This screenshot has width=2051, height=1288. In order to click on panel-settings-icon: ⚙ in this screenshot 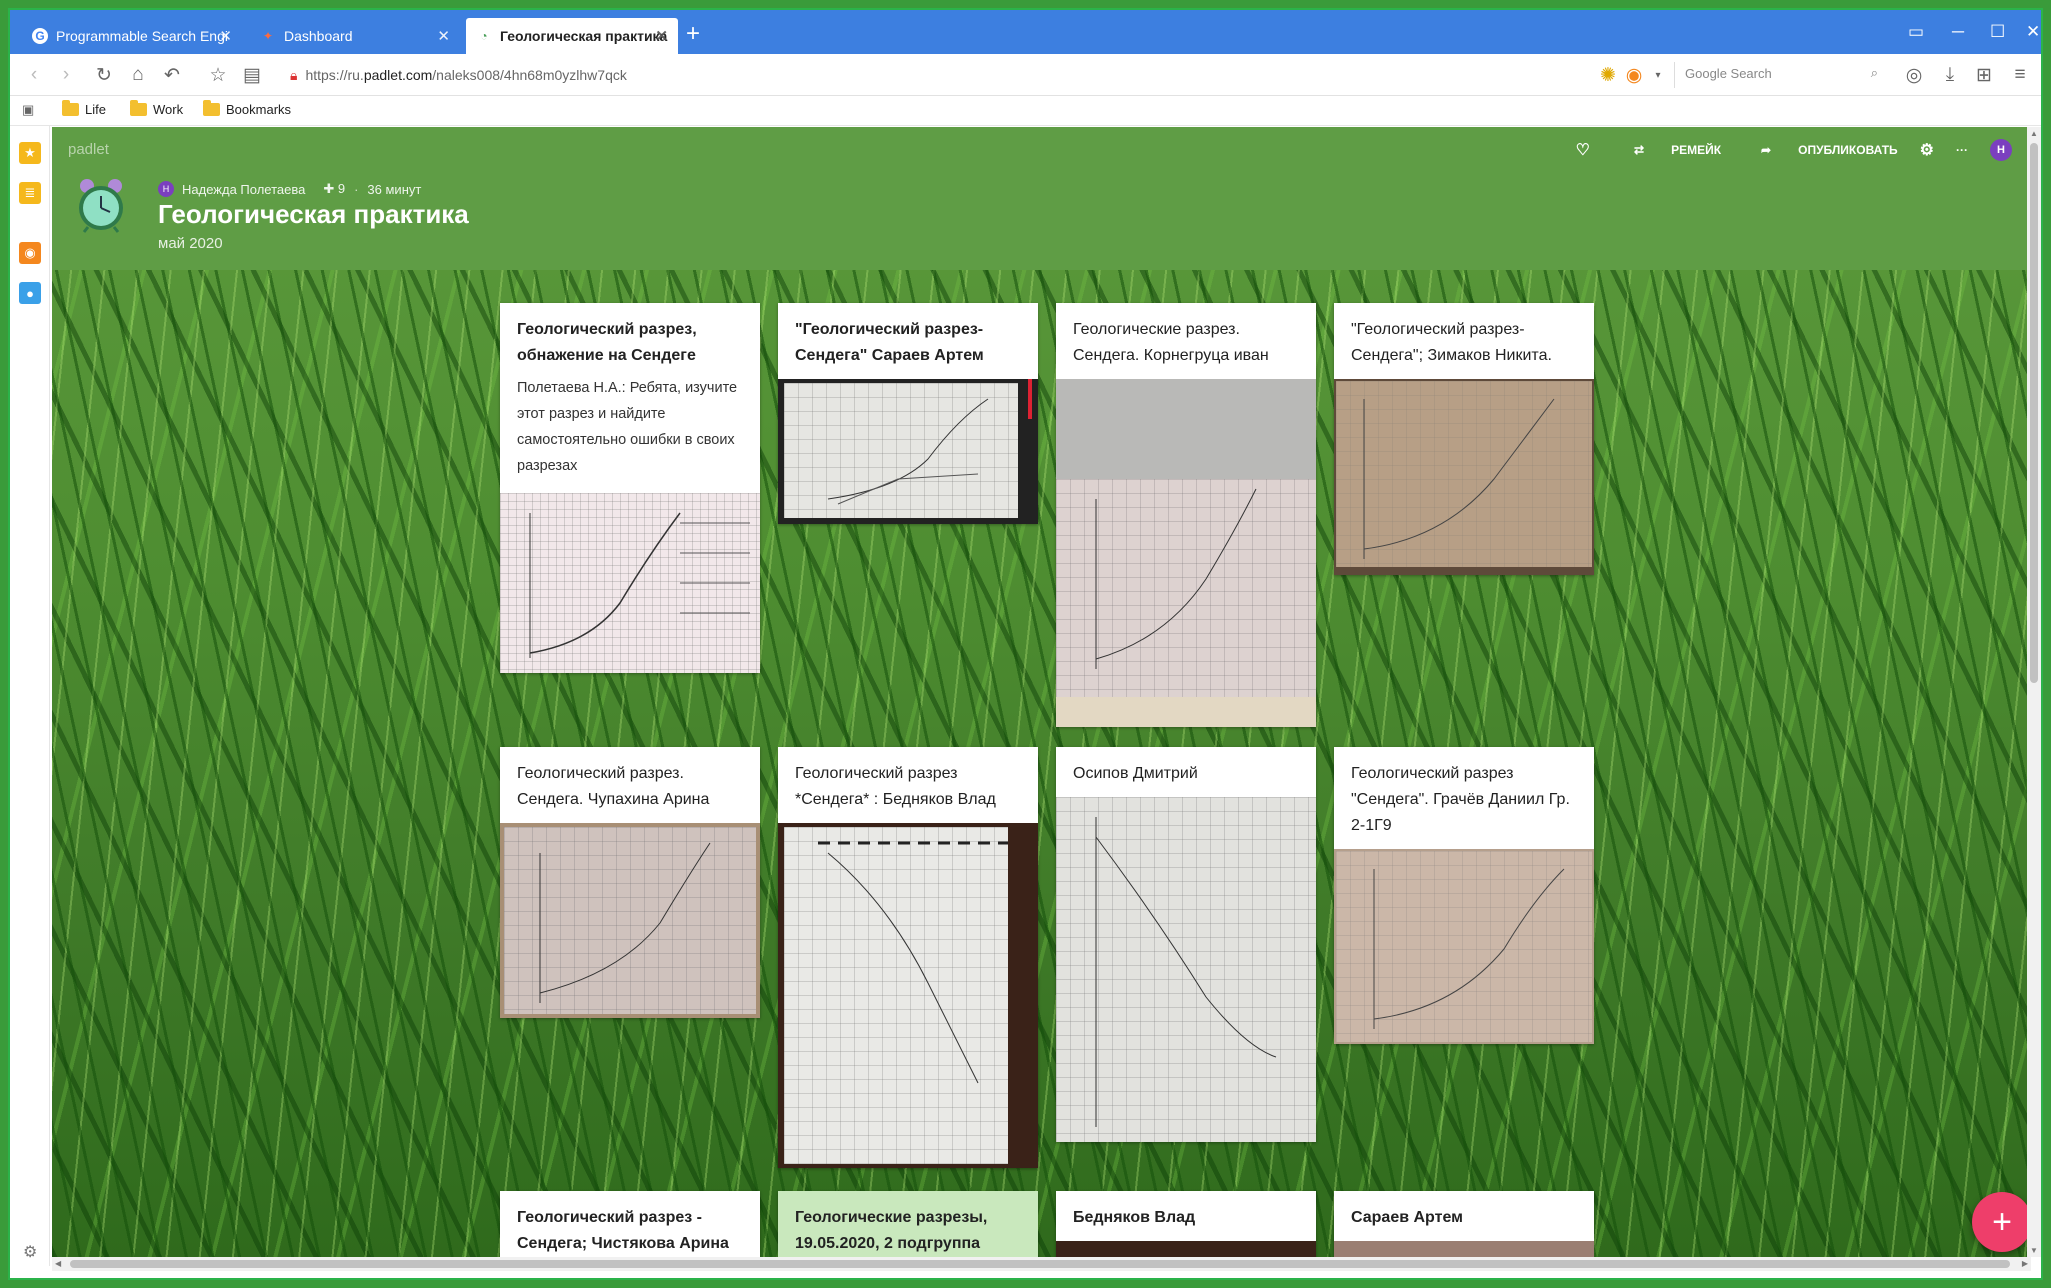, I will do `click(30, 1252)`.